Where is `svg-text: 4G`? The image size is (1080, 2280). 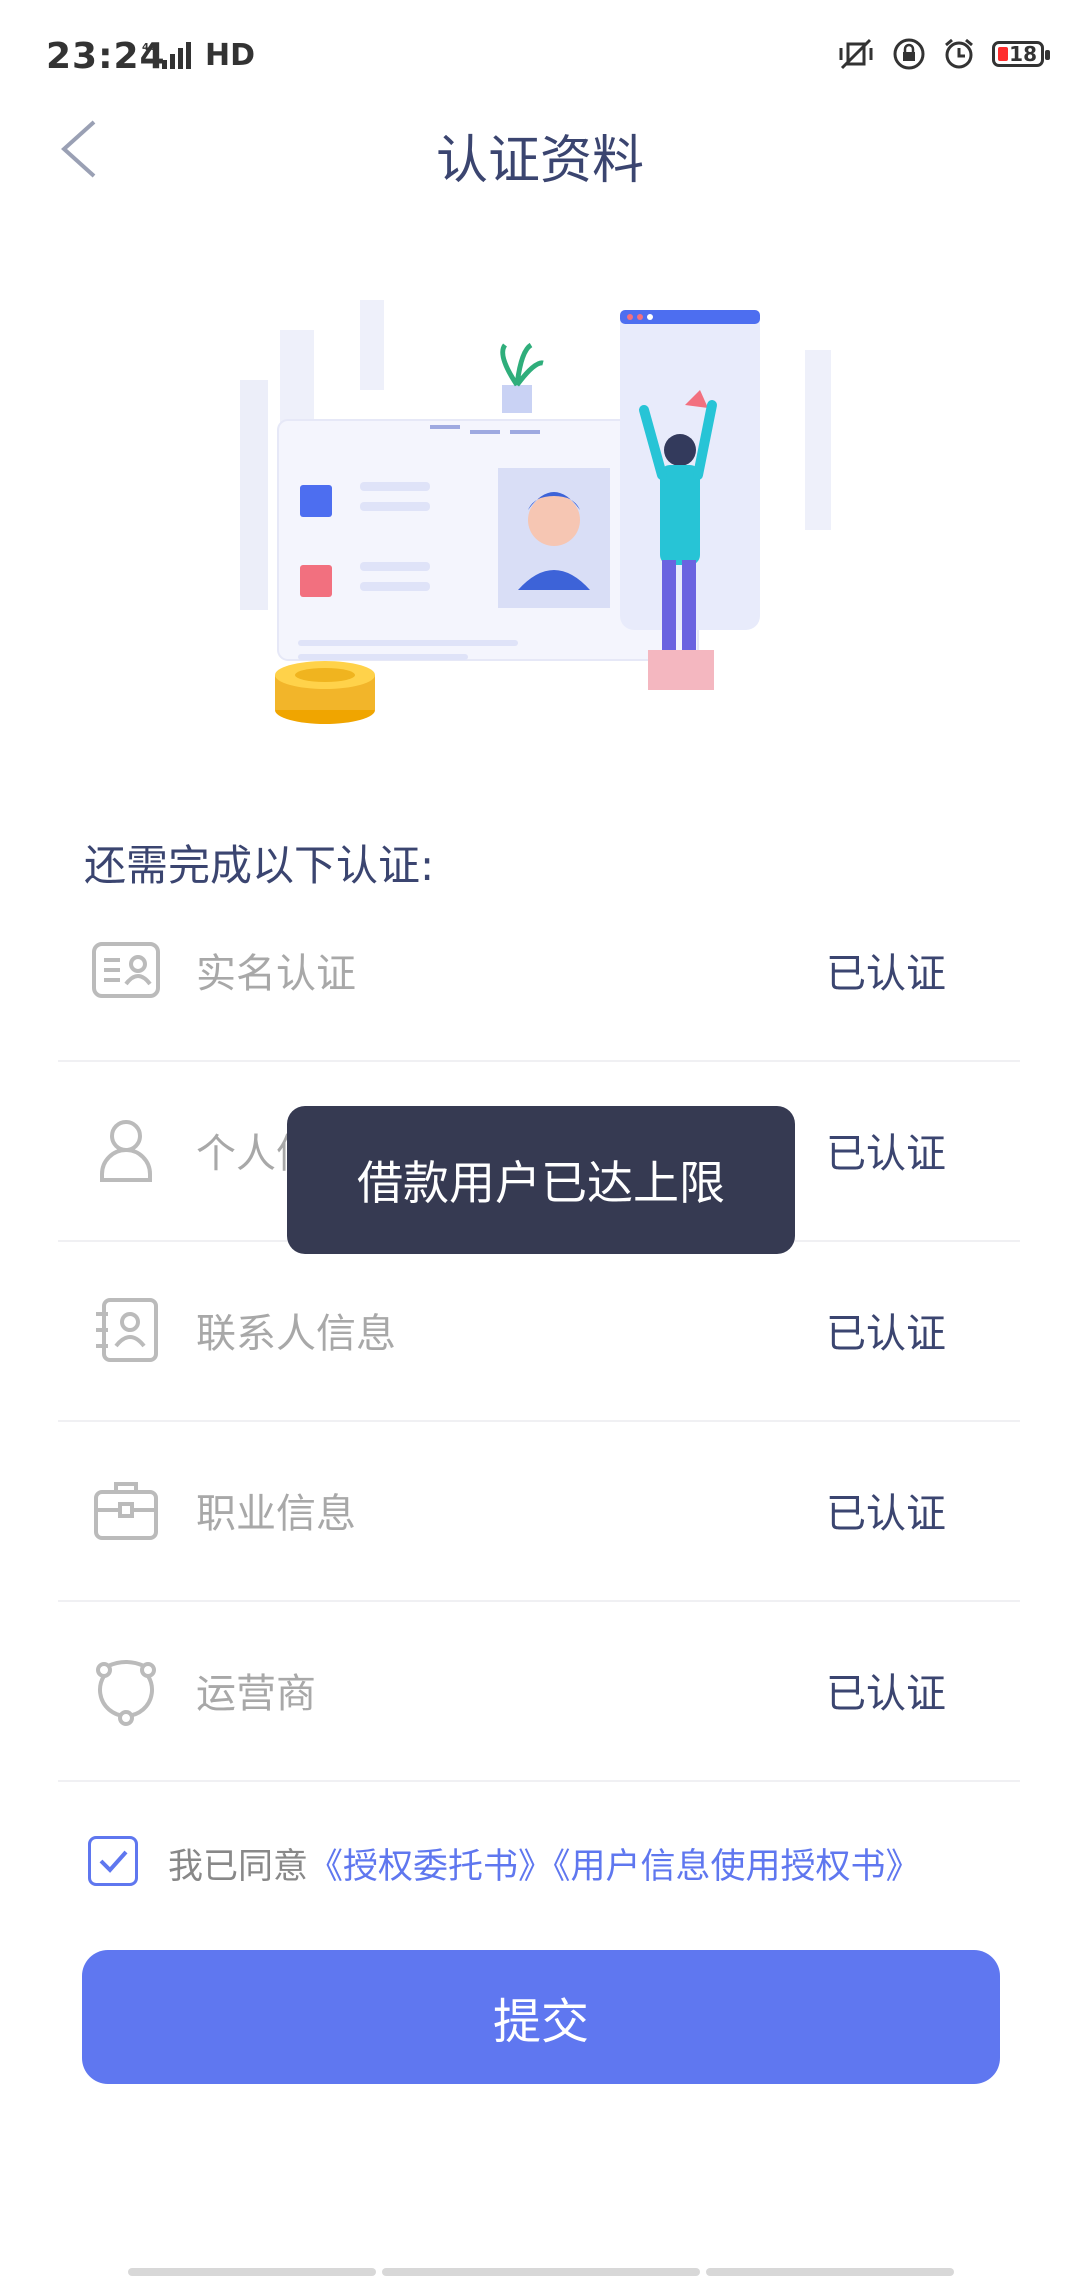 svg-text: 4G is located at coordinates (149, 47).